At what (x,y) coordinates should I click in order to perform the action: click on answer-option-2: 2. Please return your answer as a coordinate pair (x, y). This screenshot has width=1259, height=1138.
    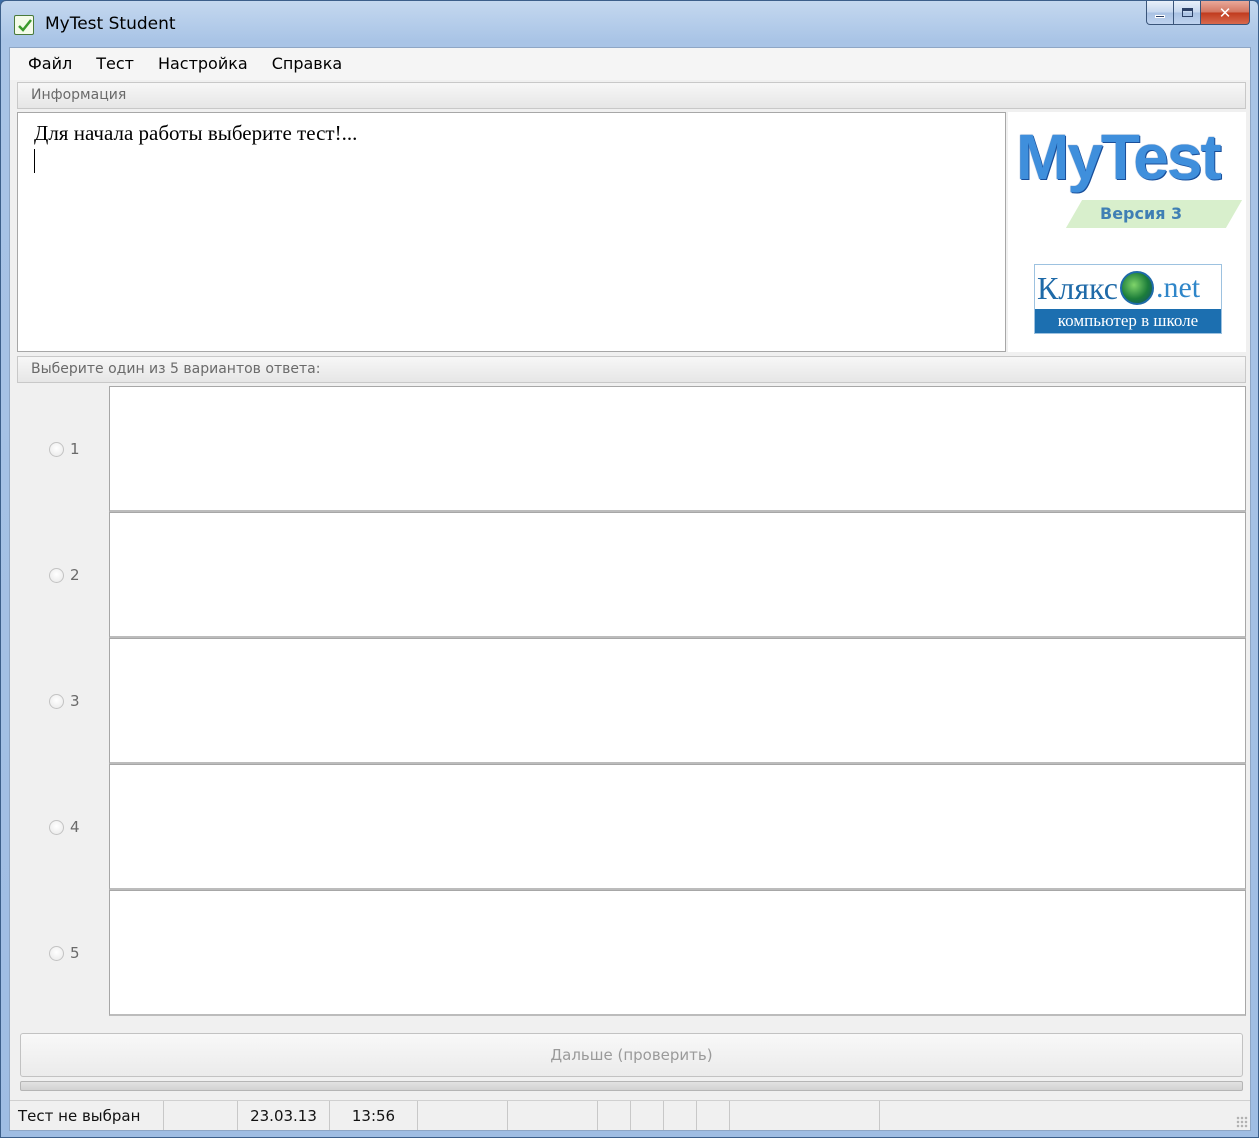
    Looking at the image, I should click on (631, 575).